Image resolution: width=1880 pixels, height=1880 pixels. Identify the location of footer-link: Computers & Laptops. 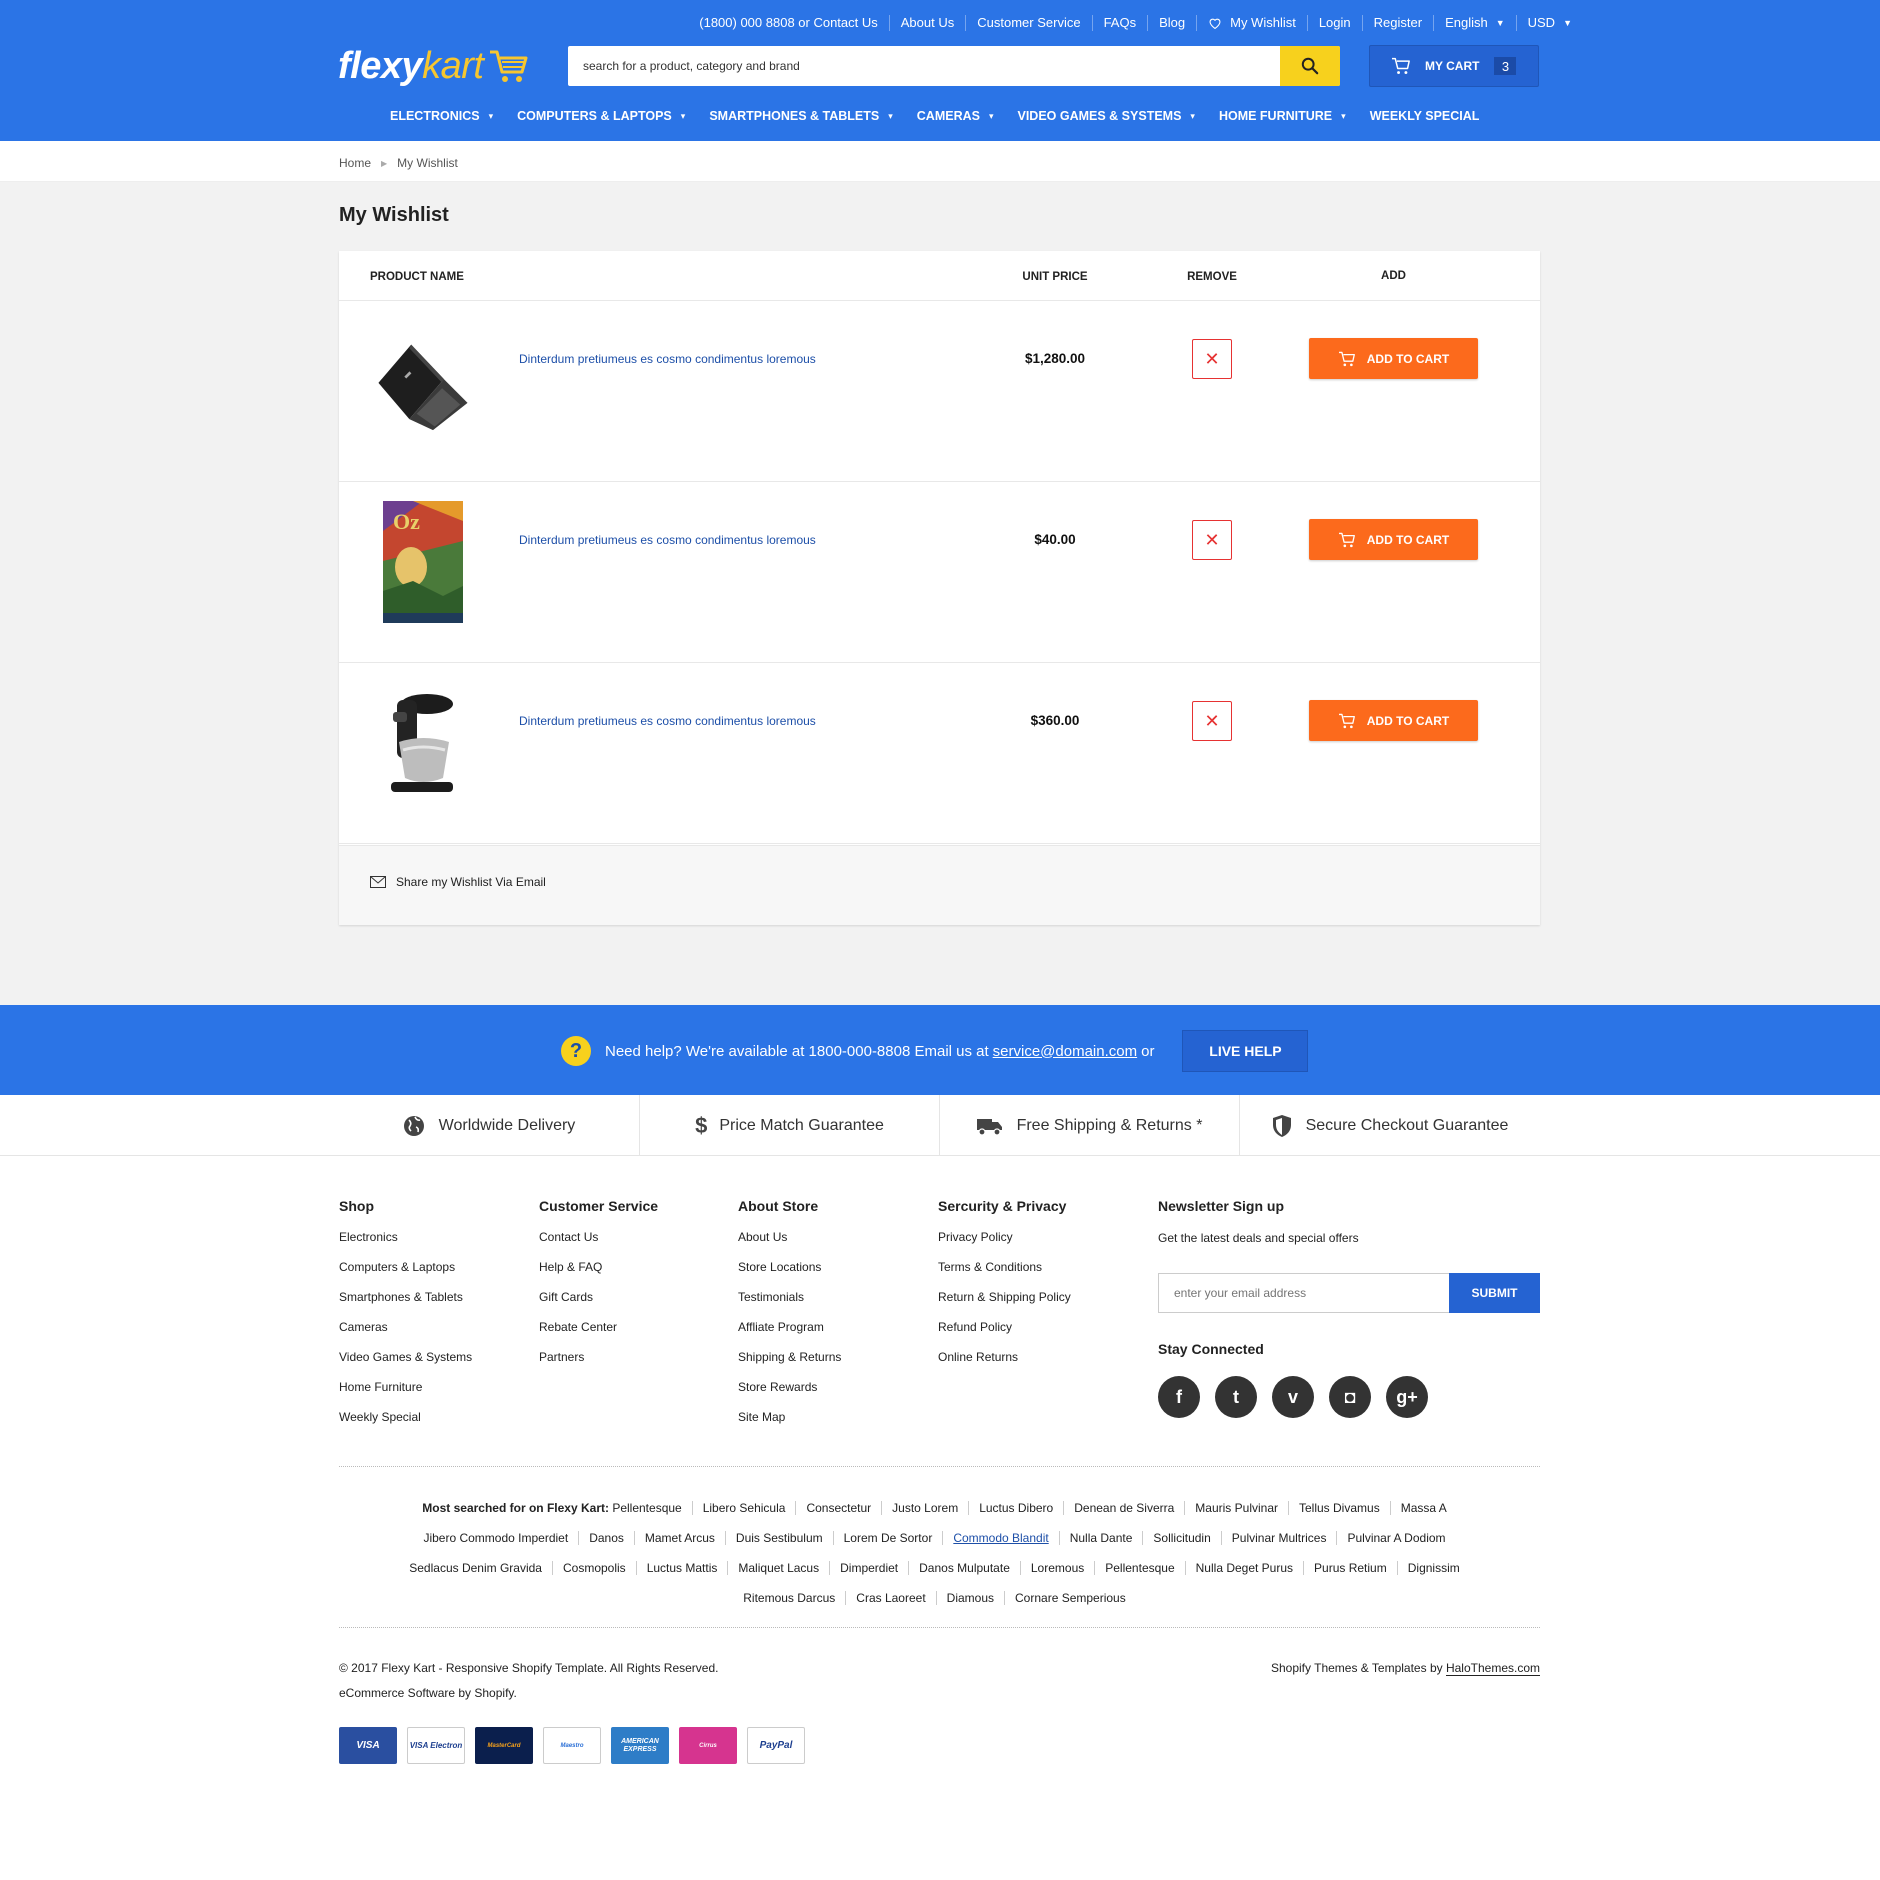
(405, 1275).